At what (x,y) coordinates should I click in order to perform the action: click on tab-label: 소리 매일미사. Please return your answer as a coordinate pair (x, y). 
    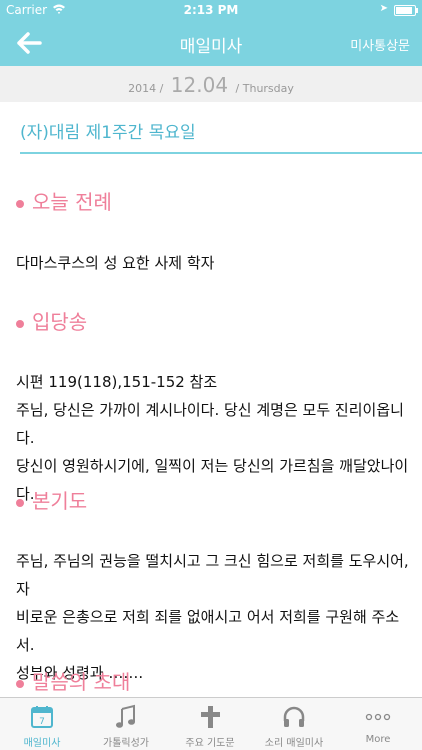
    Looking at the image, I should click on (294, 743).